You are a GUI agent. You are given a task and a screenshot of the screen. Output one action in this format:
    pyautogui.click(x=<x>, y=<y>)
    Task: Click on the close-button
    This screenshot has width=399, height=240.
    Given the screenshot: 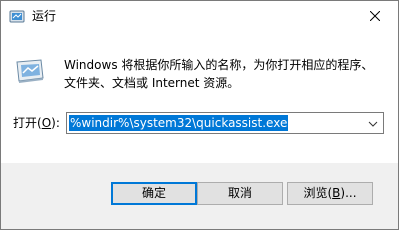 What is the action you would take?
    pyautogui.click(x=375, y=16)
    